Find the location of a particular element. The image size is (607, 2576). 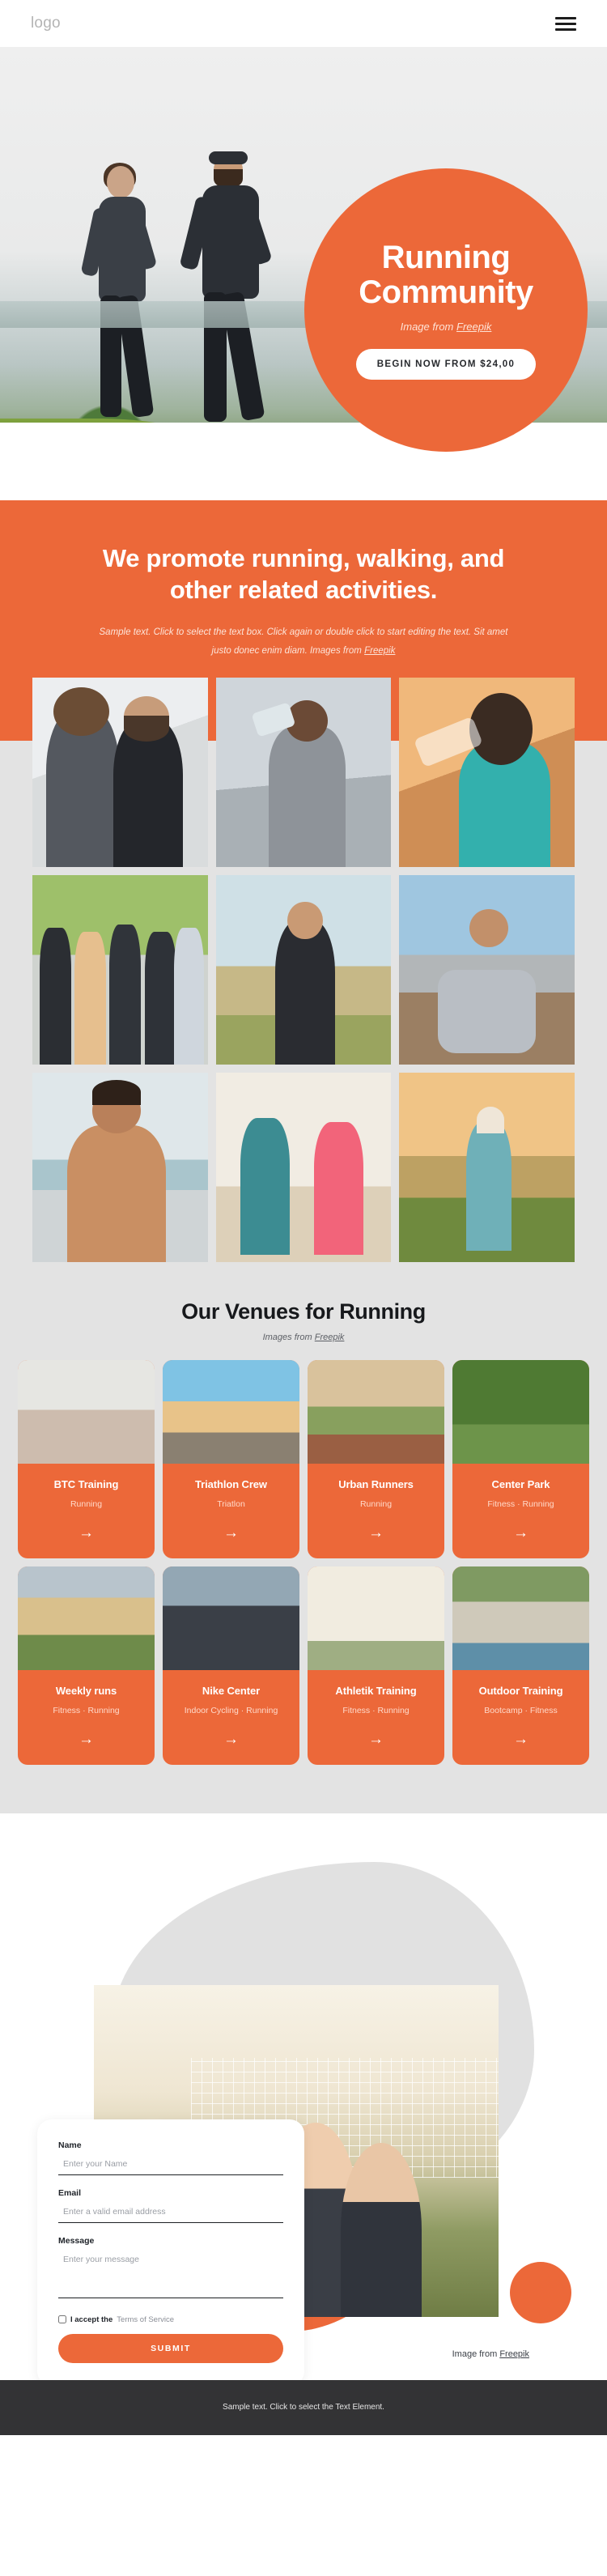

venue-name: Urban Runners is located at coordinates (376, 1484).